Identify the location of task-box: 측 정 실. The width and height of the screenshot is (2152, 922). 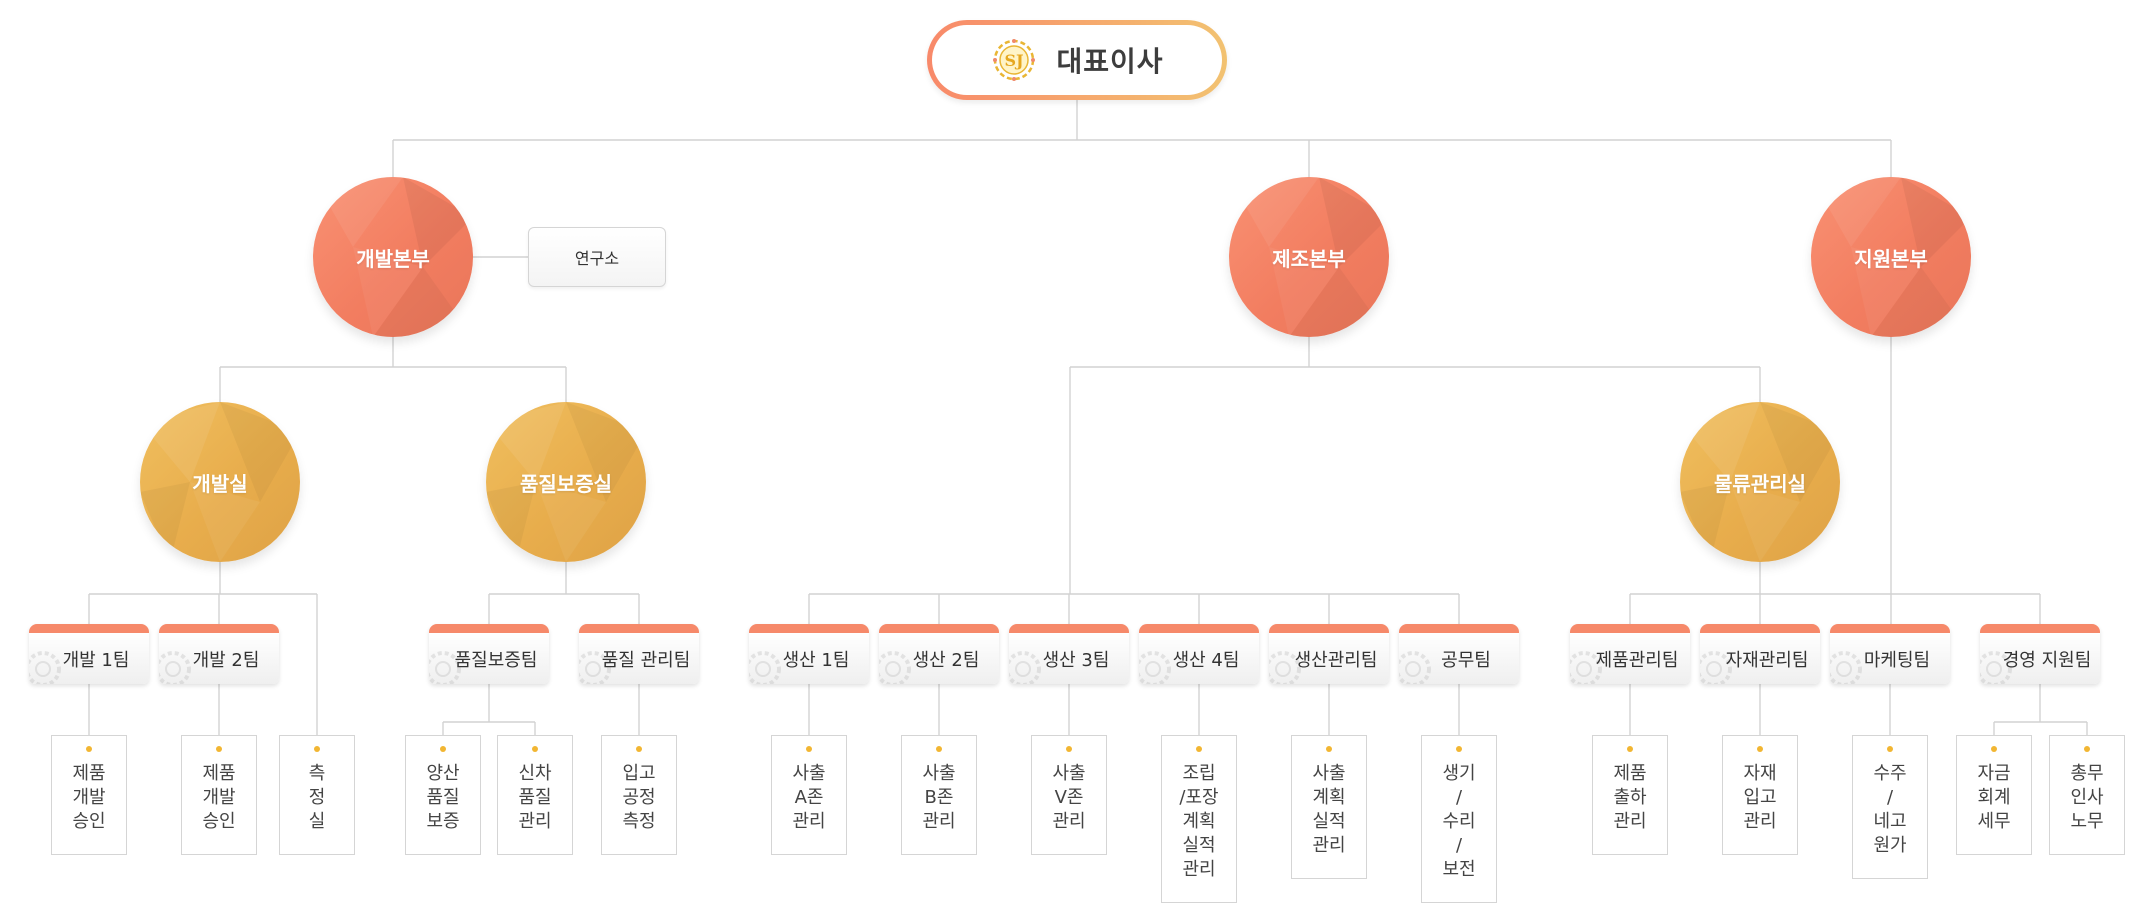
(317, 795).